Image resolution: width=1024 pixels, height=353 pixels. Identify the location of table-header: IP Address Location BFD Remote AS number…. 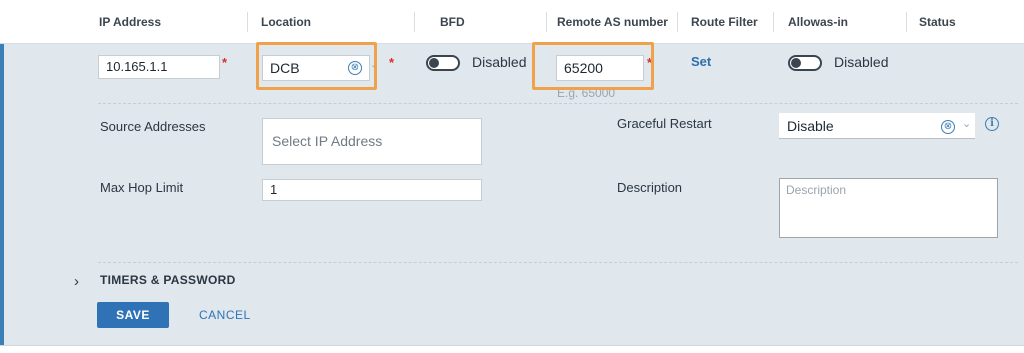
(512, 22).